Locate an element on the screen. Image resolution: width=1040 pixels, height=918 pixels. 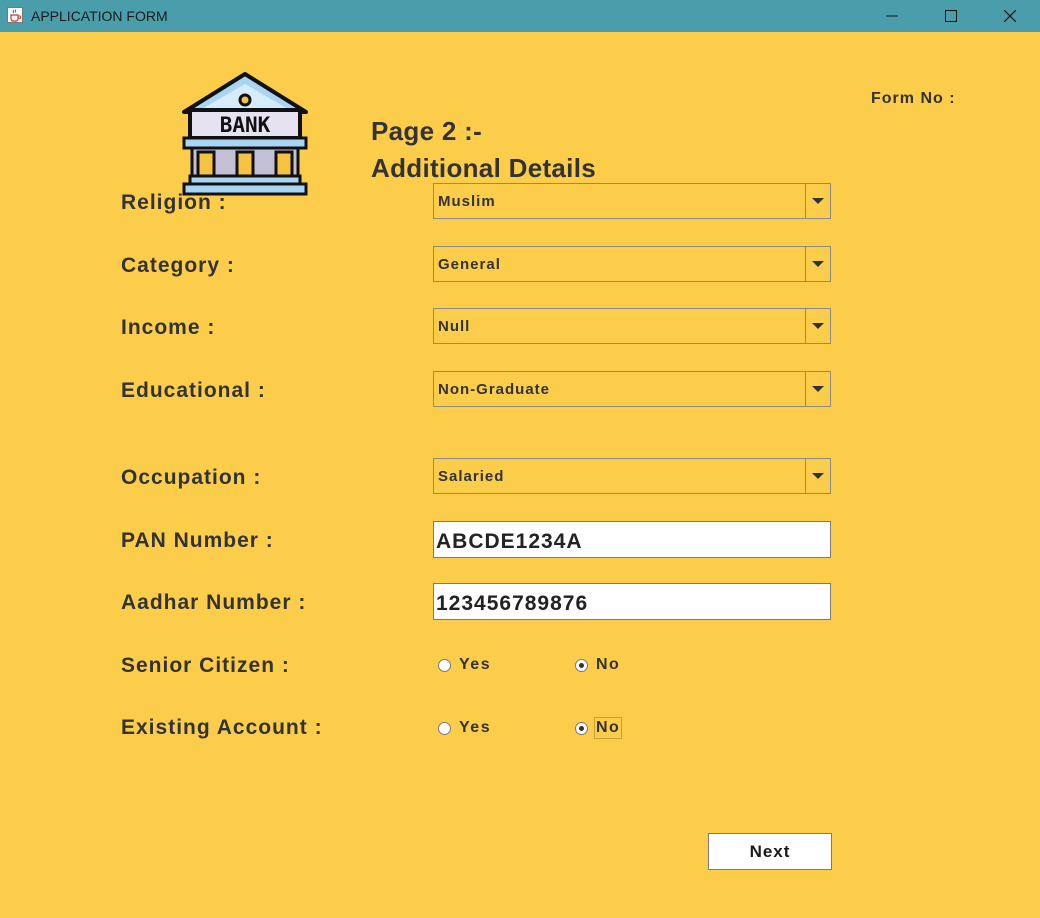
educational-value: Non-Graduate is located at coordinates (494, 389).